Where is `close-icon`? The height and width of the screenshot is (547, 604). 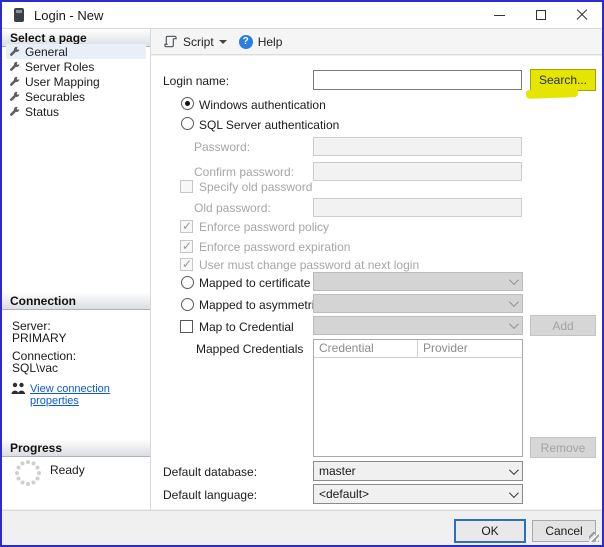
close-icon is located at coordinates (582, 15).